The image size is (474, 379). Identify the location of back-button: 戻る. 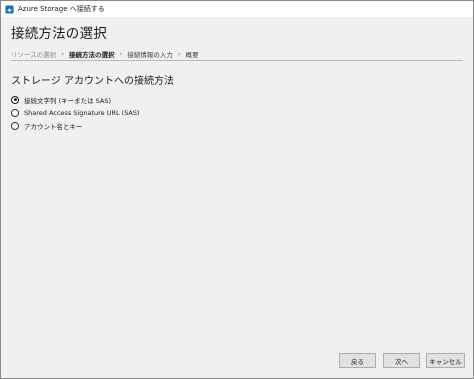
(357, 360).